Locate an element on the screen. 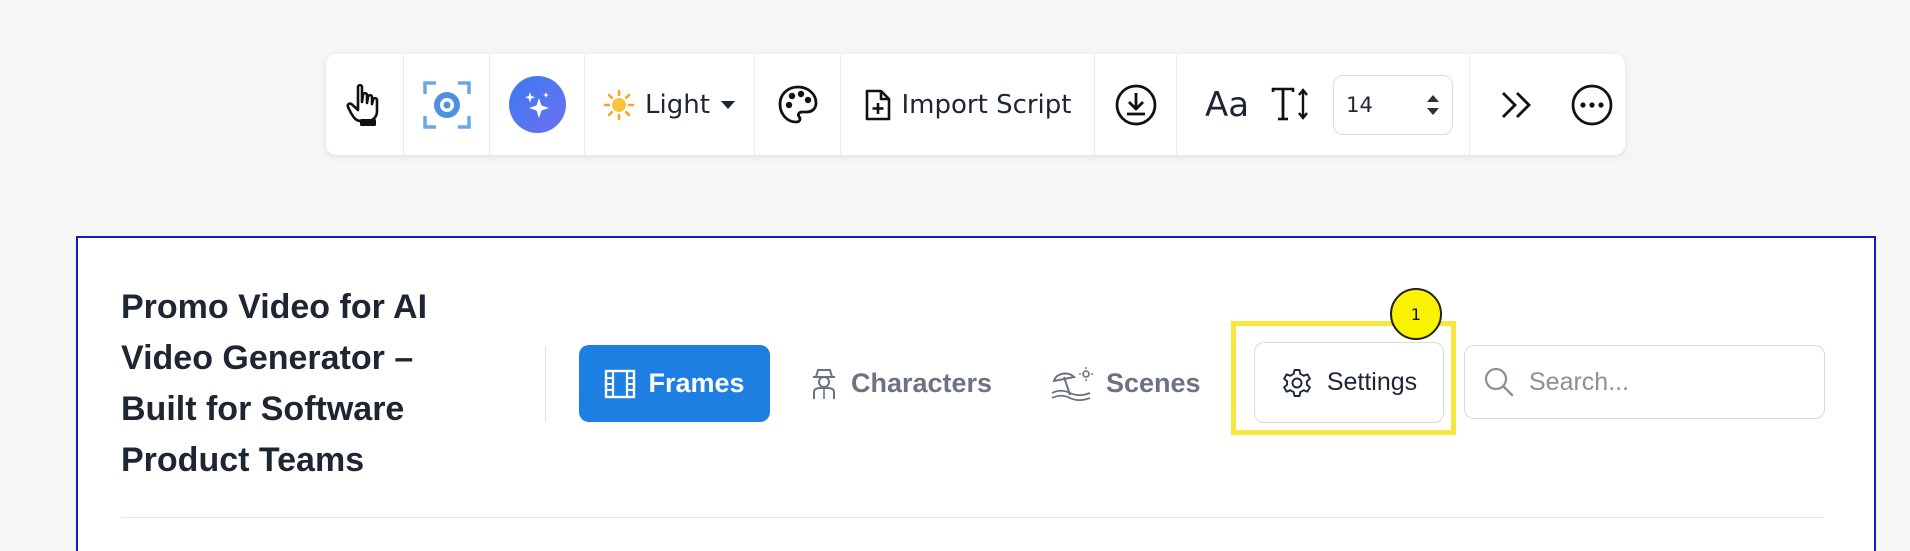  ai-generate-button is located at coordinates (537, 104).